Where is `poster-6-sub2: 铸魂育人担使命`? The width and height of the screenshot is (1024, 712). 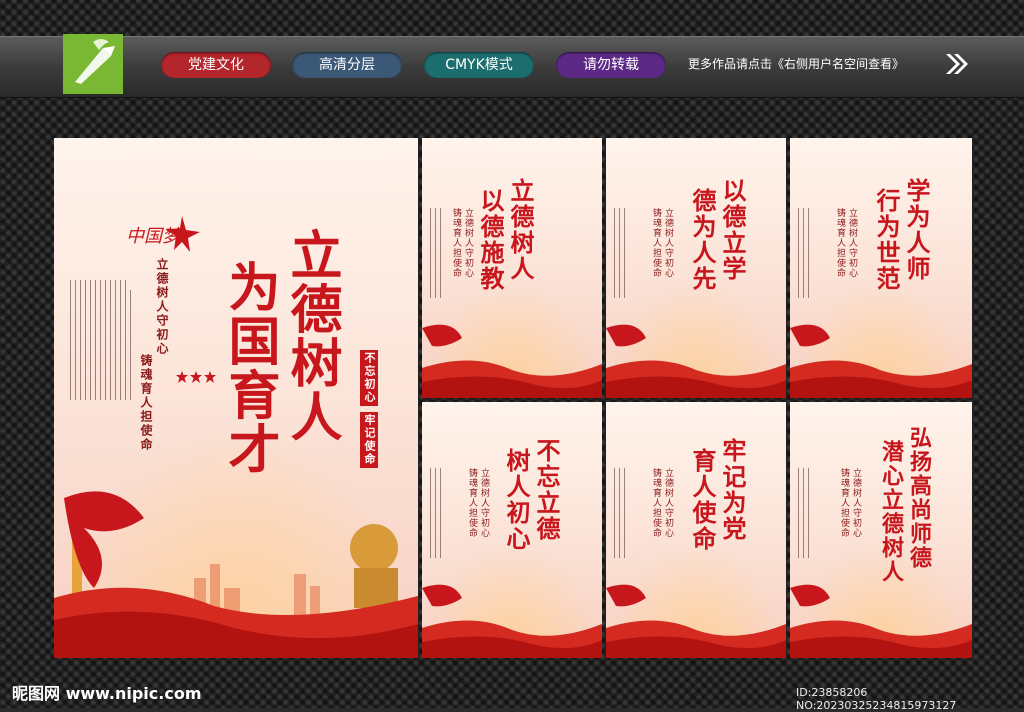
poster-6-sub2: 铸魂育人担使命 is located at coordinates (844, 503).